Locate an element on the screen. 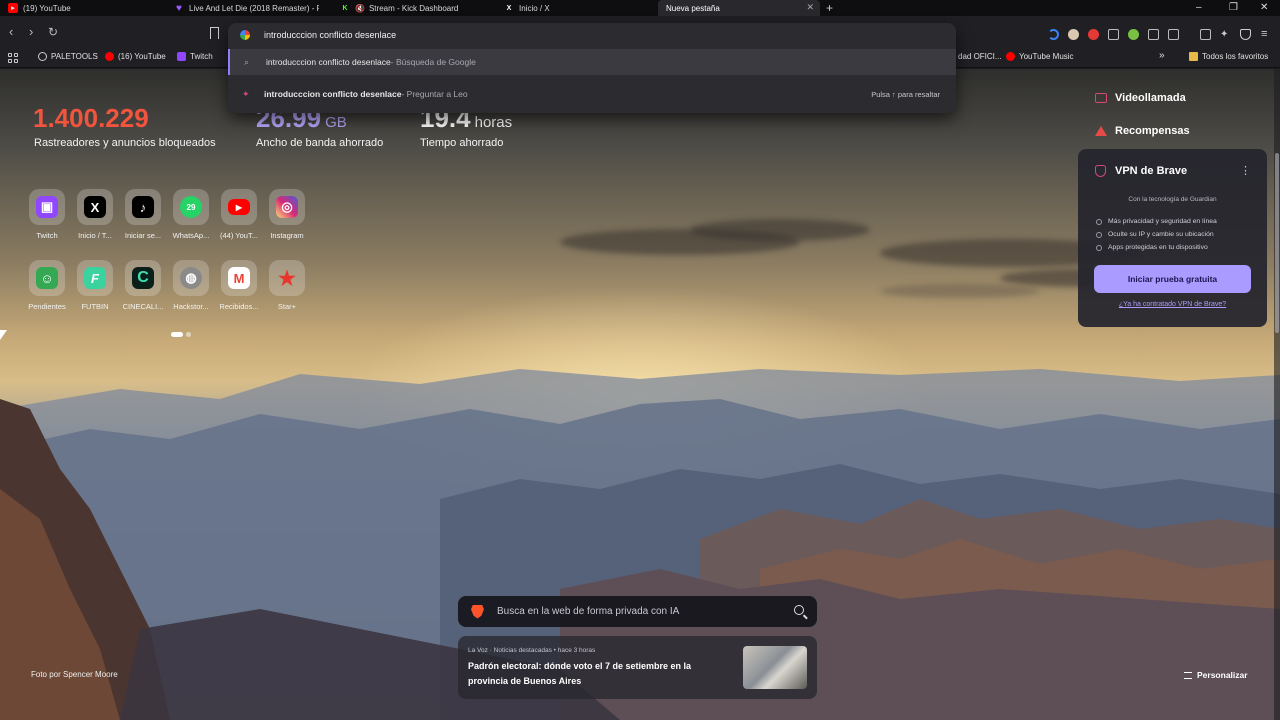 Image resolution: width=1280 pixels, height=720 pixels. bookmark-label: Todos los favoritos is located at coordinates (1235, 56).